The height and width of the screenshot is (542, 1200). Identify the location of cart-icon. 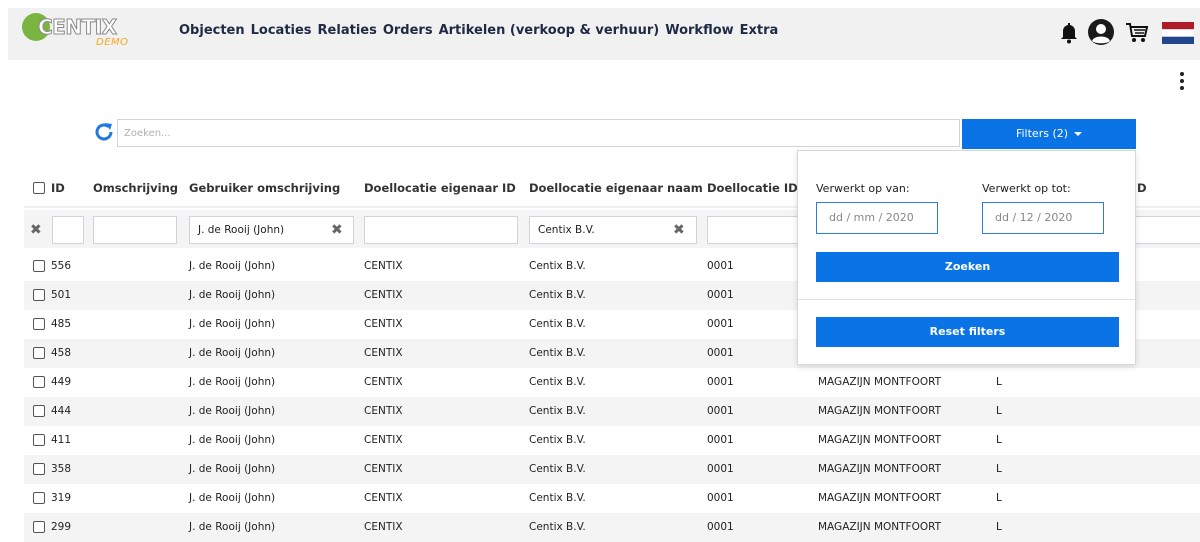
(1137, 33).